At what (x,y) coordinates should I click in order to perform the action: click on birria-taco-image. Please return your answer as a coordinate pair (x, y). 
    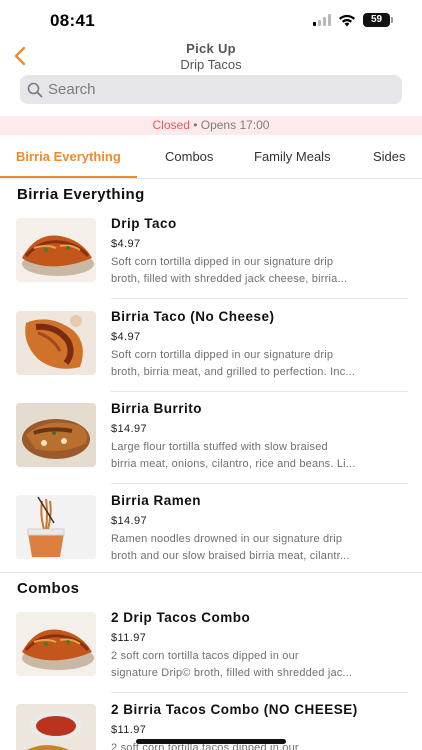
    Looking at the image, I should click on (56, 343).